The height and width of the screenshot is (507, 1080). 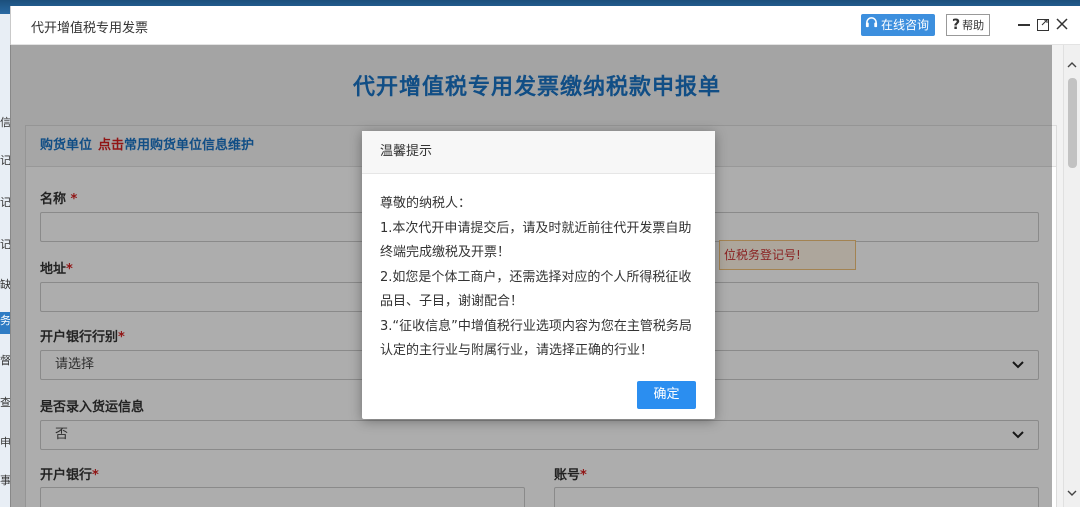 I want to click on background-sidebar-char: 申, so click(x=5, y=442).